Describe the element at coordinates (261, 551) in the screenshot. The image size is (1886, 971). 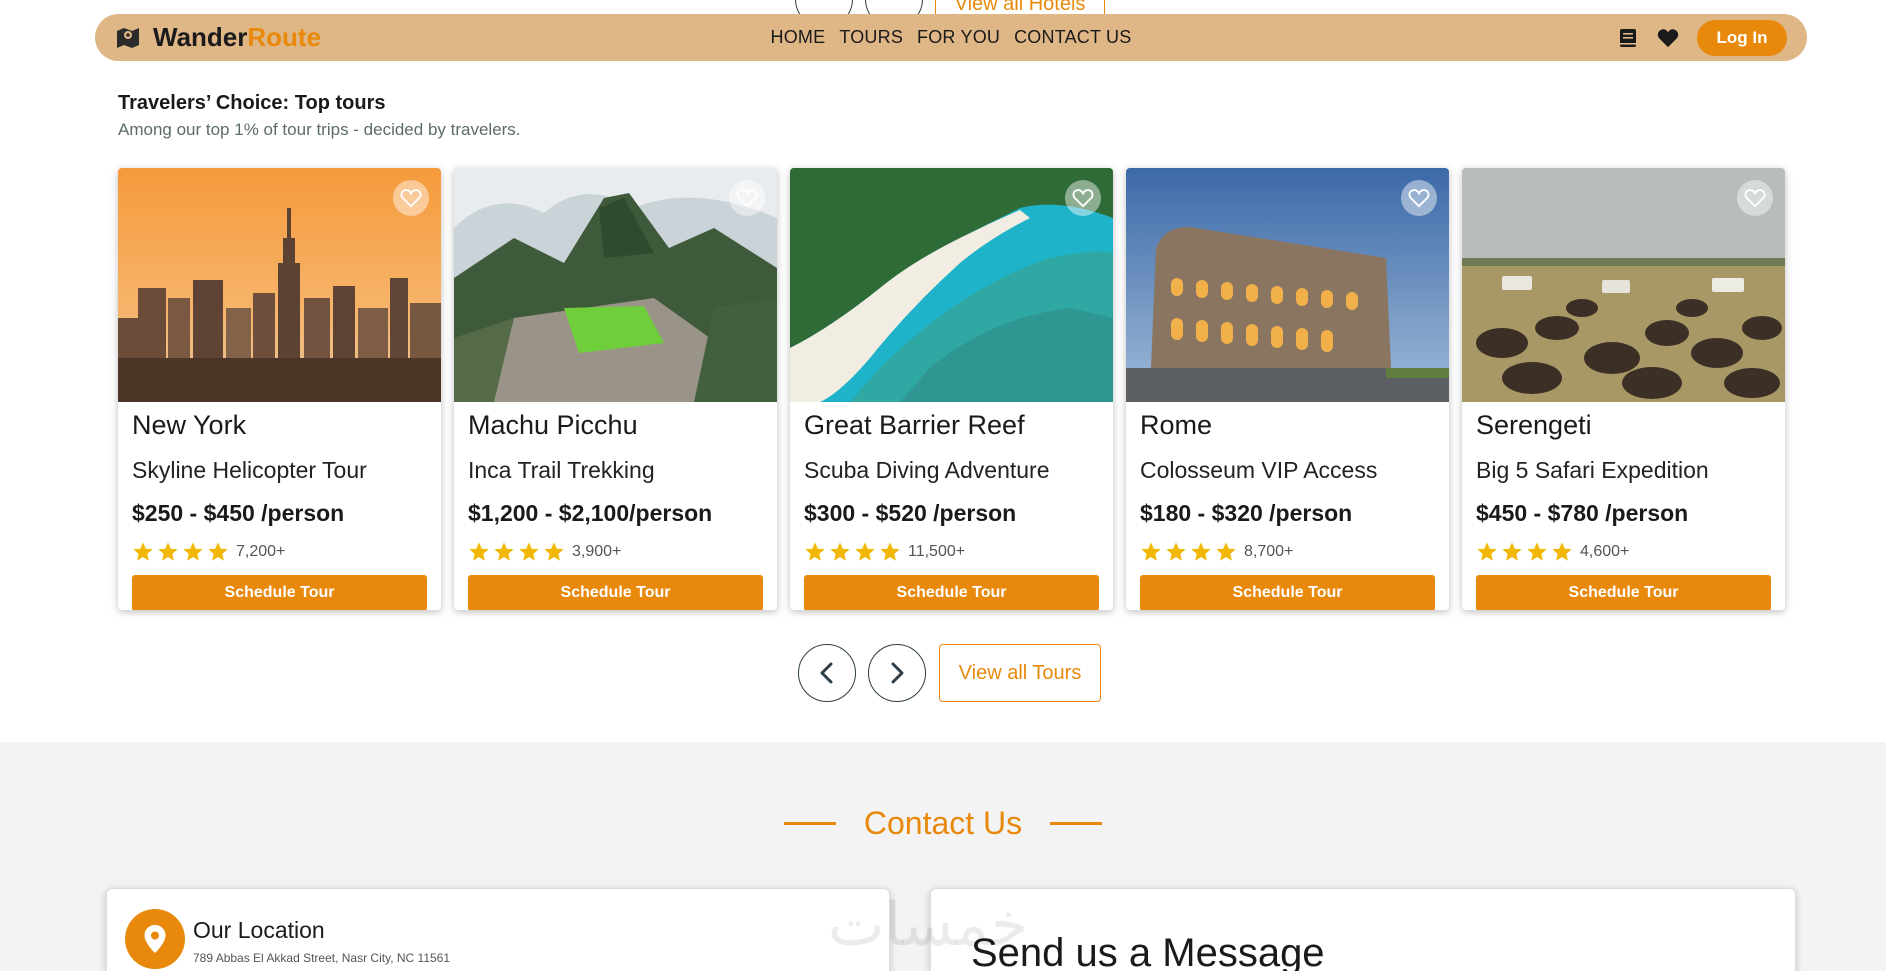
I see `review-count: 7,200+` at that location.